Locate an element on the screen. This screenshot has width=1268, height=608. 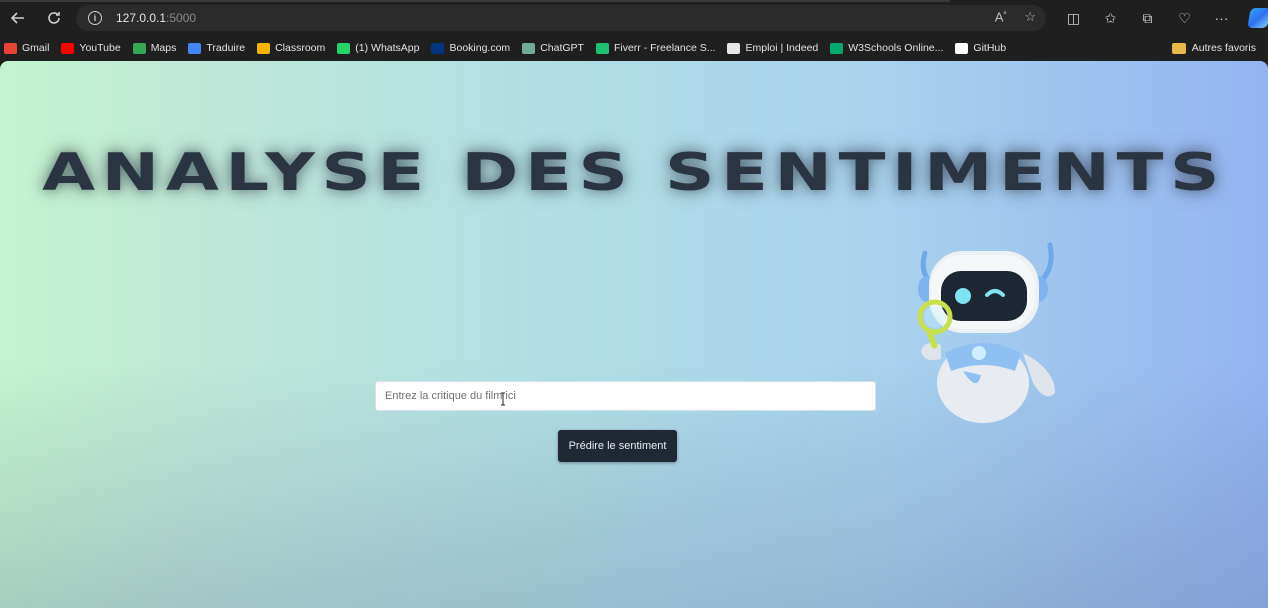
bookmark-youtube: YouTube is located at coordinates (91, 48).